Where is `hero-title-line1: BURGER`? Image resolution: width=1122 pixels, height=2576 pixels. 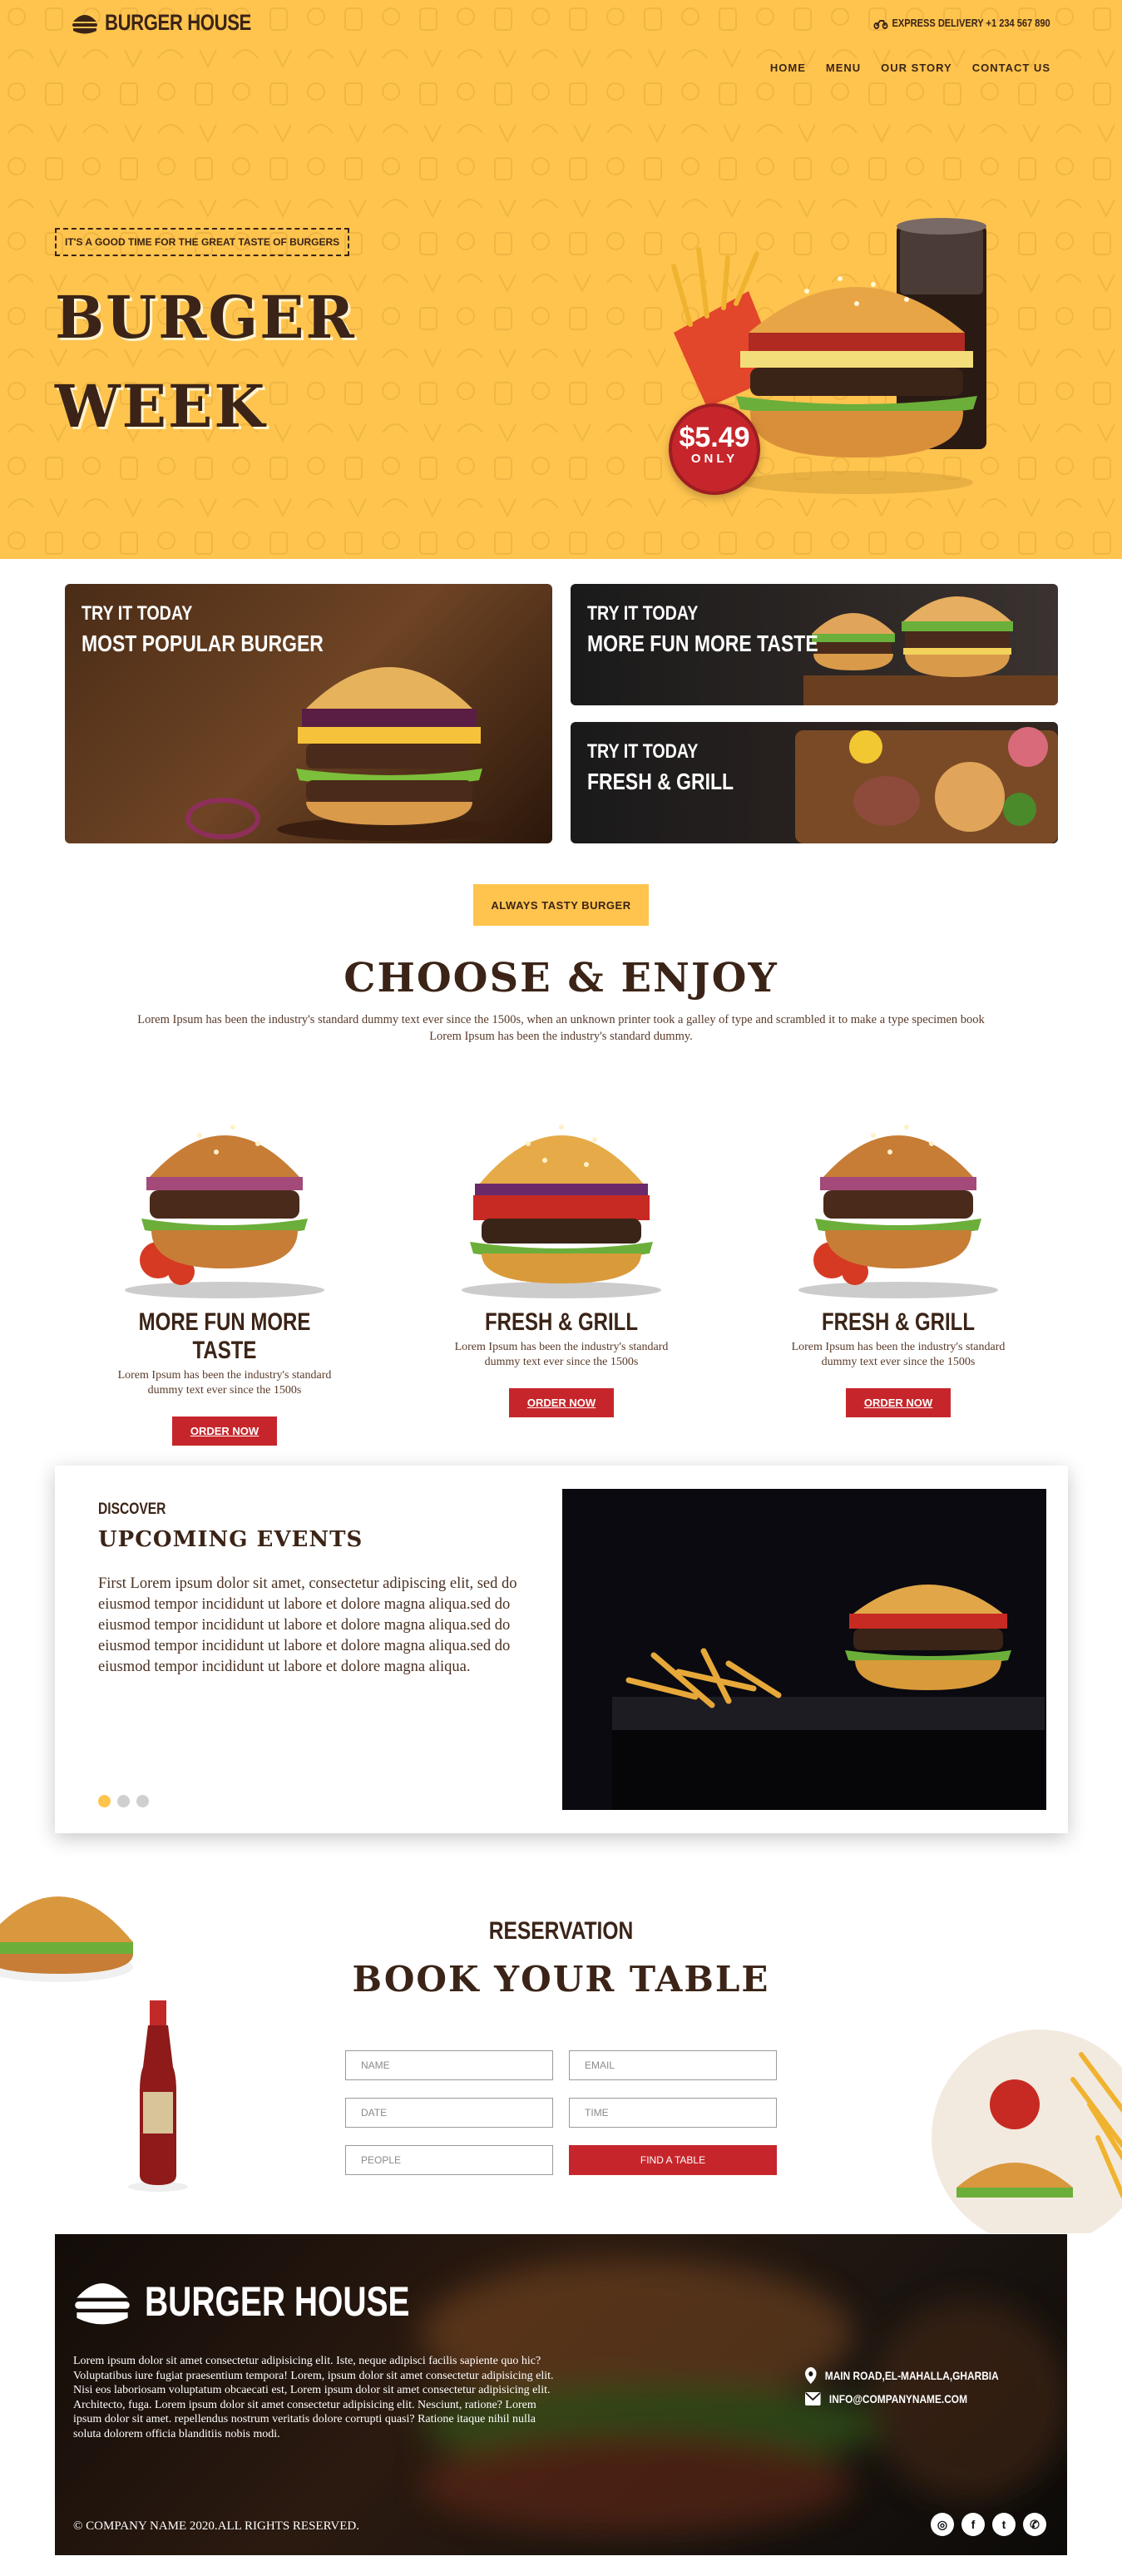
hero-title-line1: BURGER is located at coordinates (205, 317).